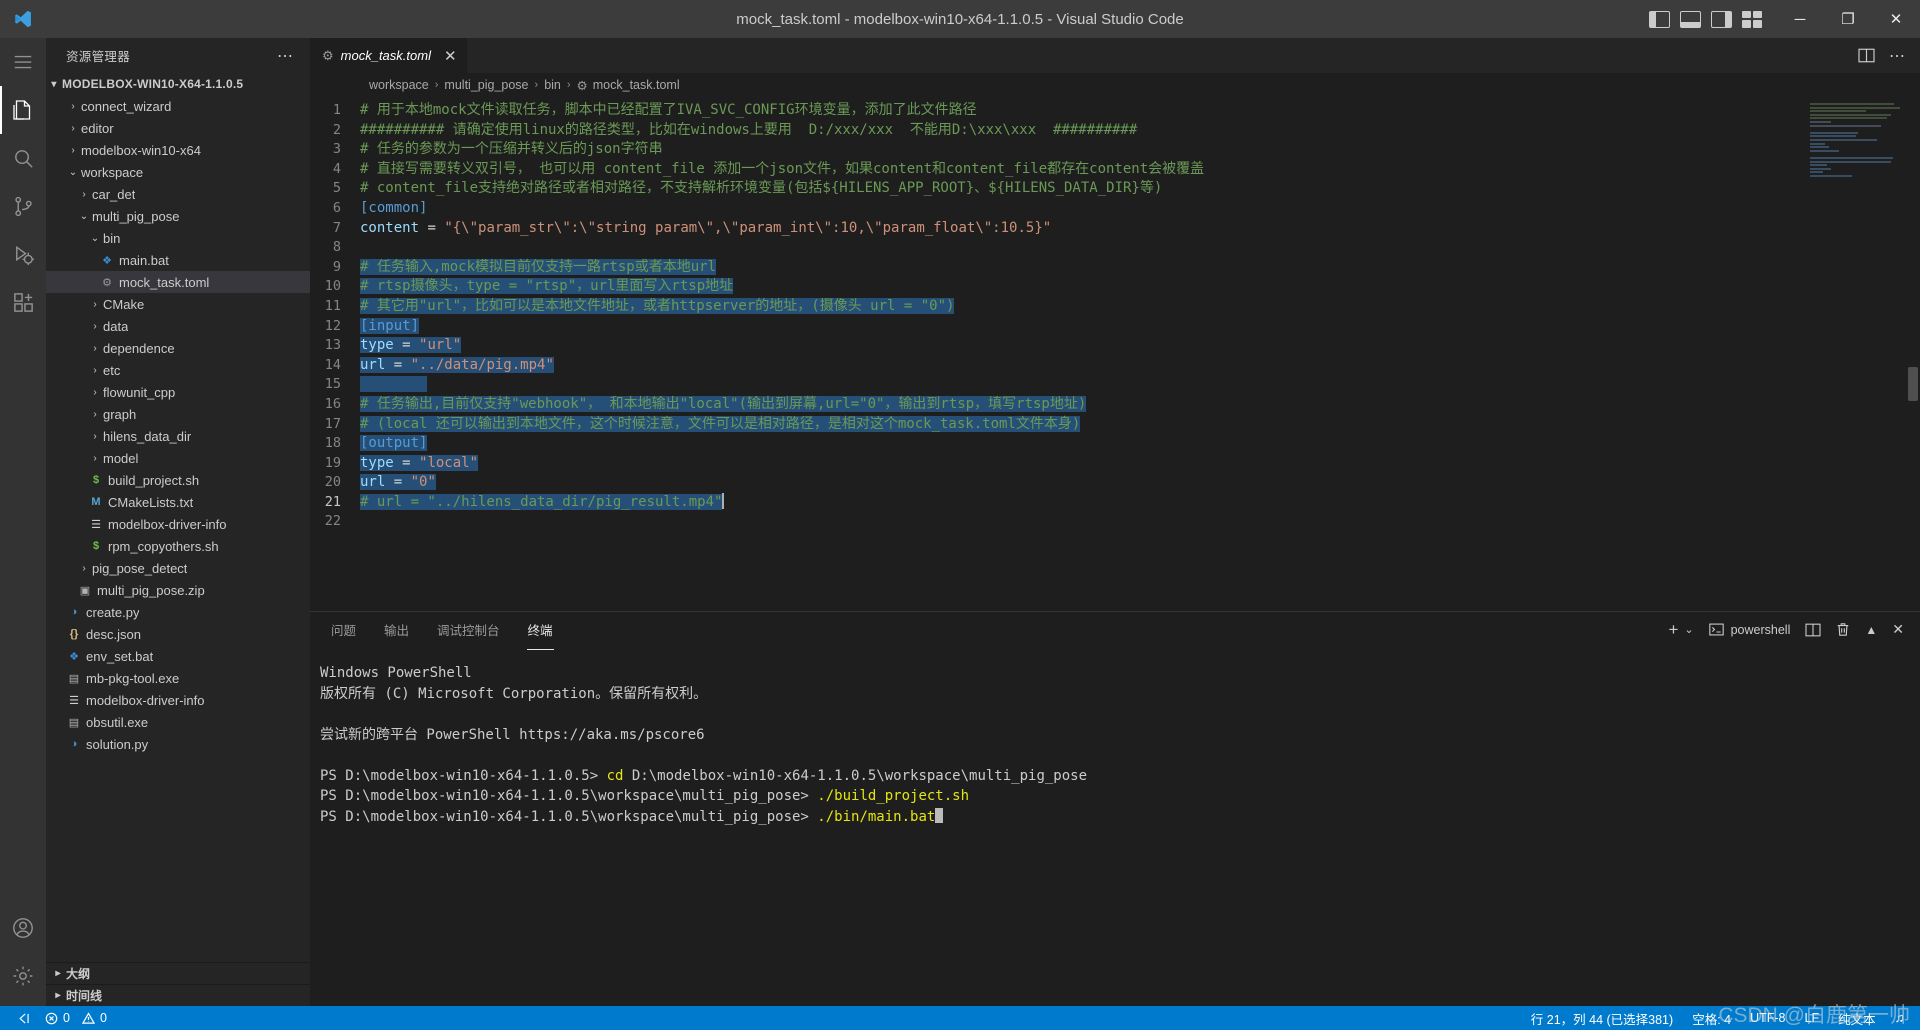 The image size is (1920, 1030). I want to click on code-line: 22, so click(1115, 522).